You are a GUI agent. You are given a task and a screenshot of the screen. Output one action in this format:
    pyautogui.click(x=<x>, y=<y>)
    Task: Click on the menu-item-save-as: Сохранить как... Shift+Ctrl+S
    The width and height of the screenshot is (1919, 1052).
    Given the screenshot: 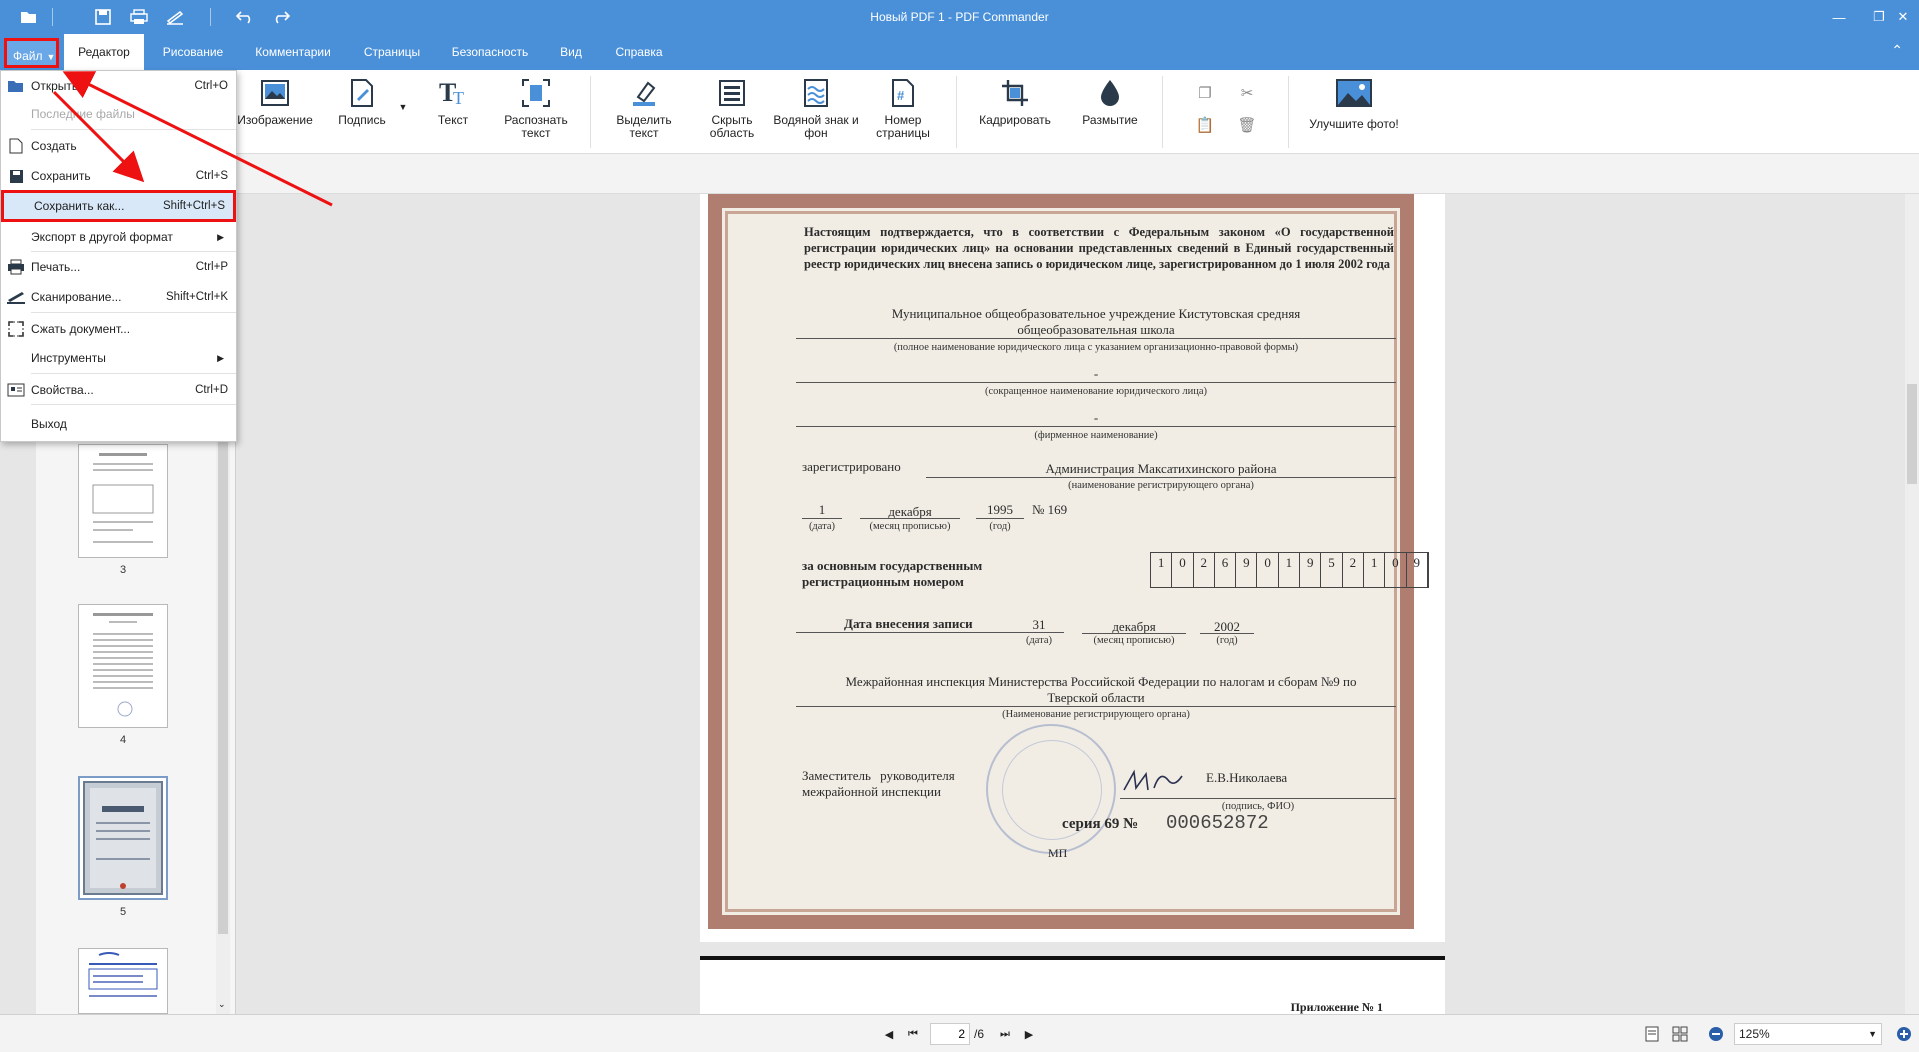 What is the action you would take?
    pyautogui.click(x=118, y=206)
    